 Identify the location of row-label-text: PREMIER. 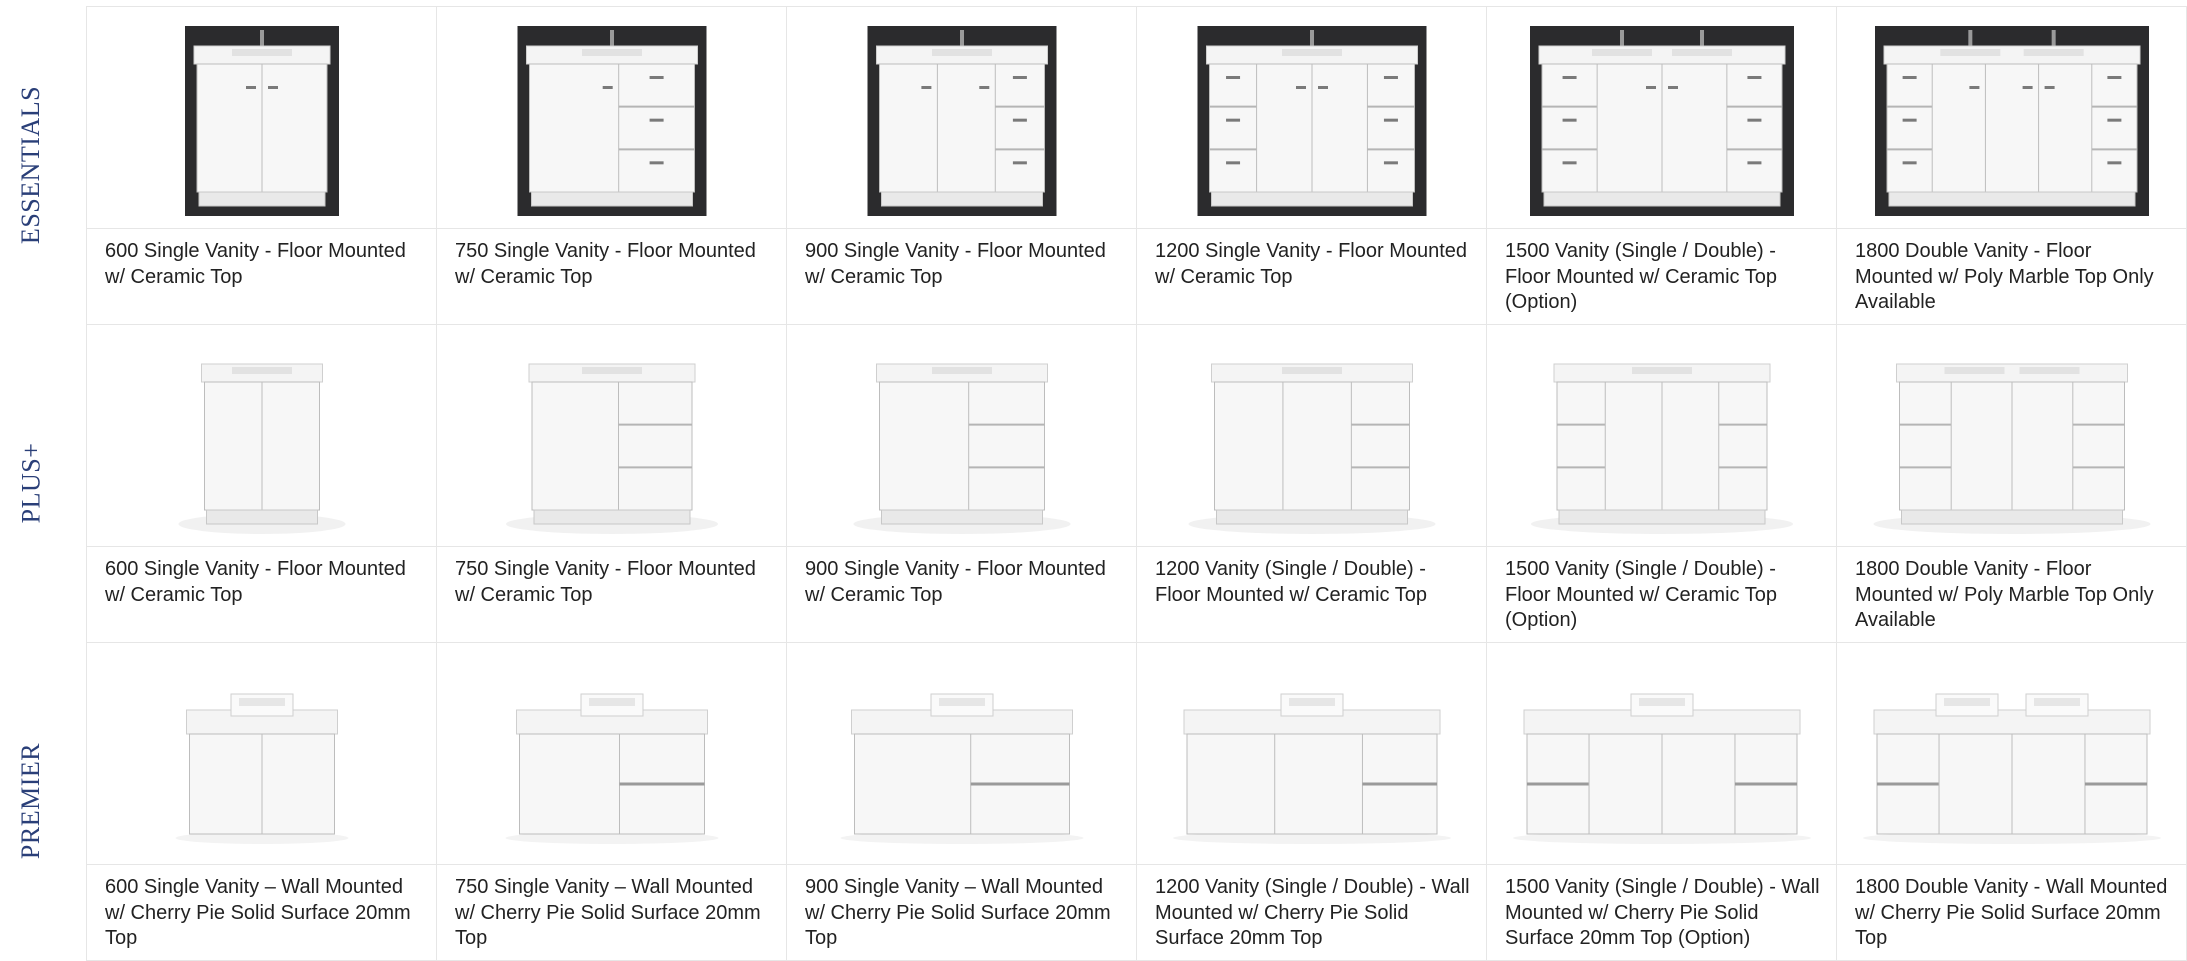
(30, 801).